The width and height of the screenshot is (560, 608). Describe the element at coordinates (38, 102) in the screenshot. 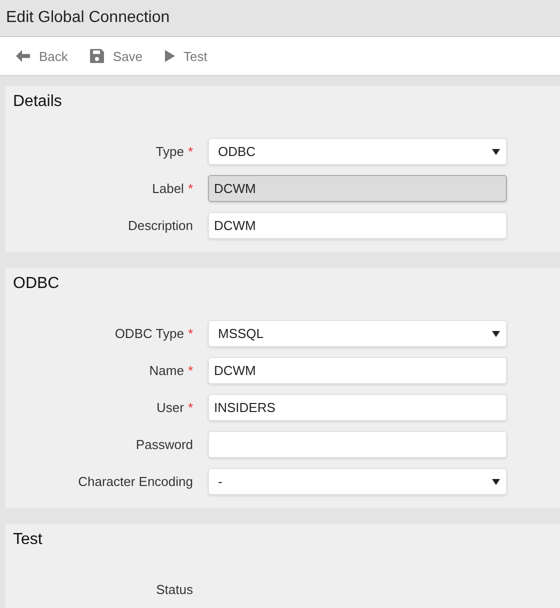

I see `section-title: Details` at that location.